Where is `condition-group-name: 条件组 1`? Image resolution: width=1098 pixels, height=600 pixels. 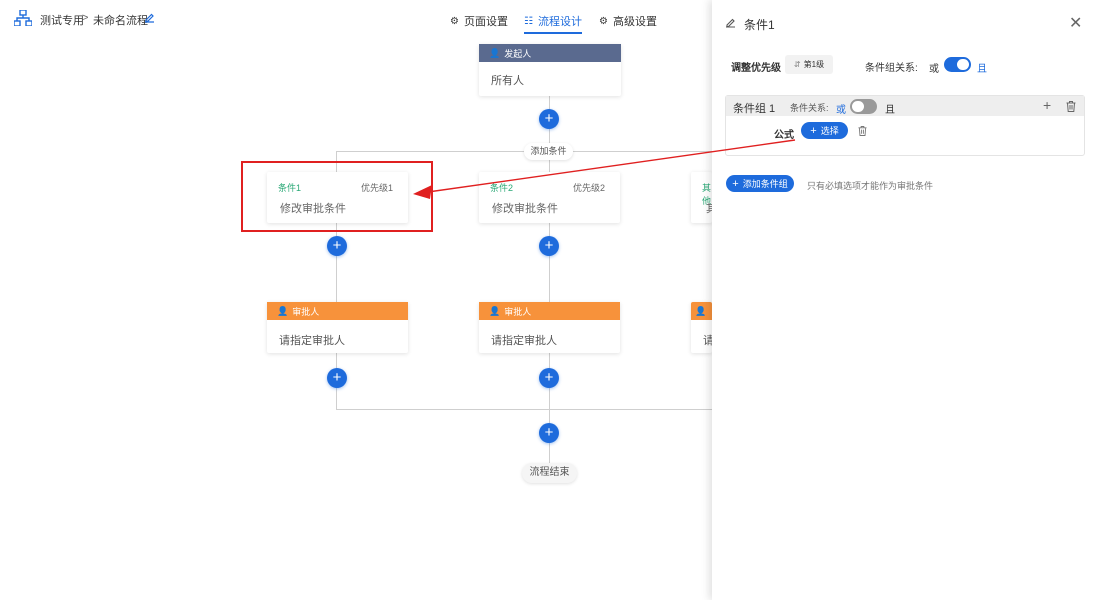
condition-group-name: 条件组 1 is located at coordinates (754, 109).